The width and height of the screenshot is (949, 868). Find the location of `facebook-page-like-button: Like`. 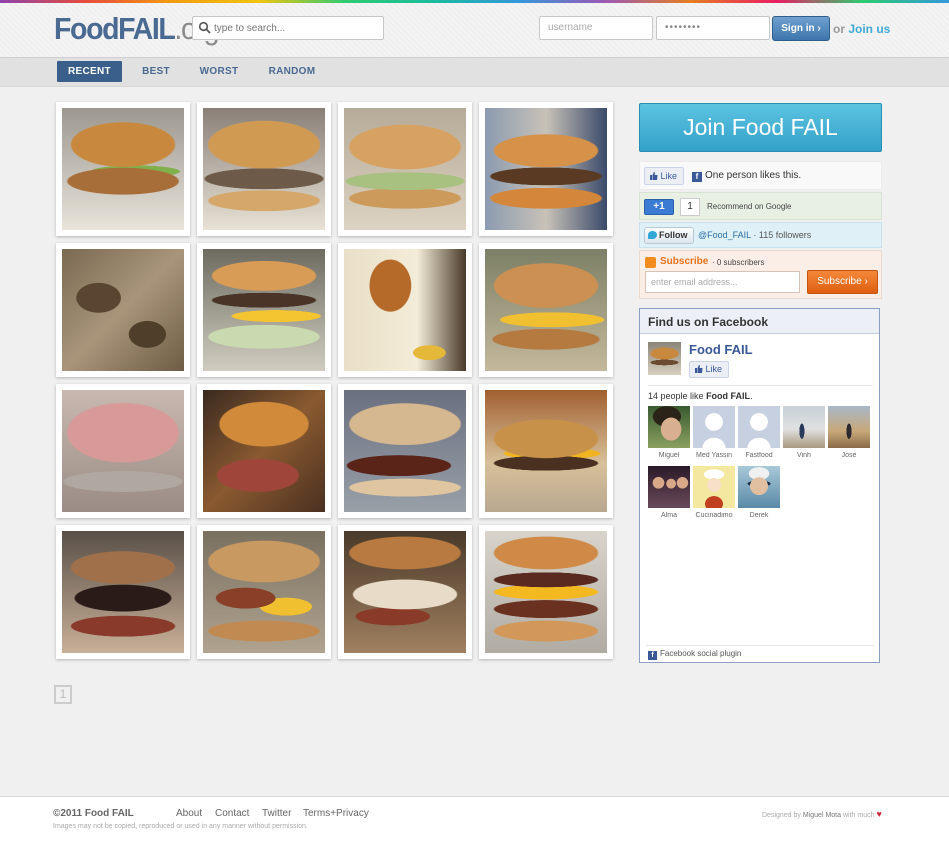

facebook-page-like-button: Like is located at coordinates (709, 369).